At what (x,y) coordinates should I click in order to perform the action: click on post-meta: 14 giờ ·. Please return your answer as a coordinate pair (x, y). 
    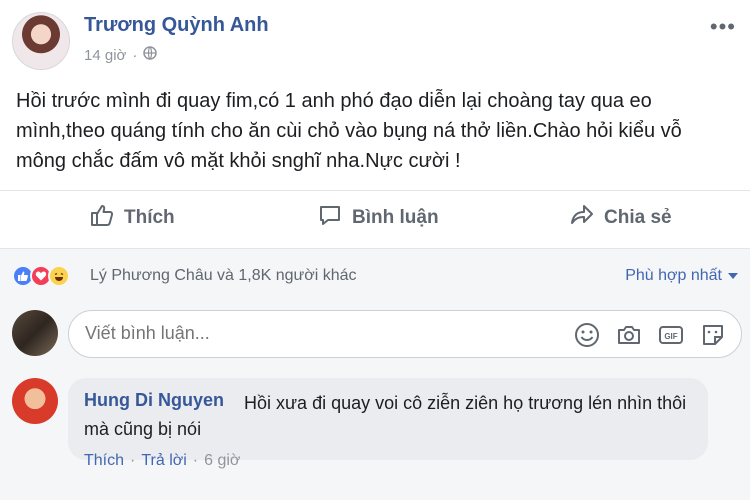
    Looking at the image, I should click on (121, 55).